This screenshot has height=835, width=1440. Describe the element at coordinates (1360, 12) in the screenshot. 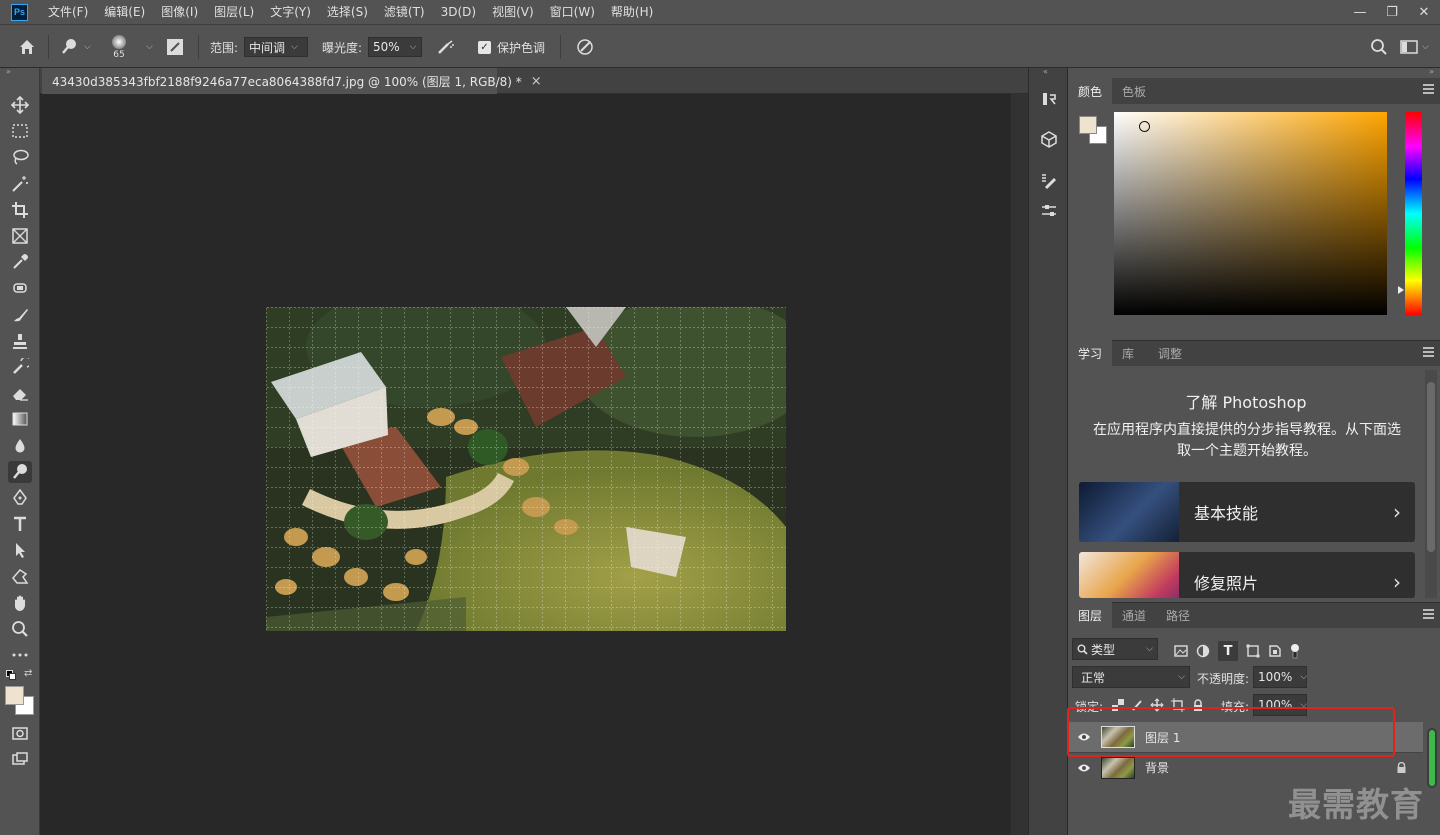

I see `minimize-button: —` at that location.